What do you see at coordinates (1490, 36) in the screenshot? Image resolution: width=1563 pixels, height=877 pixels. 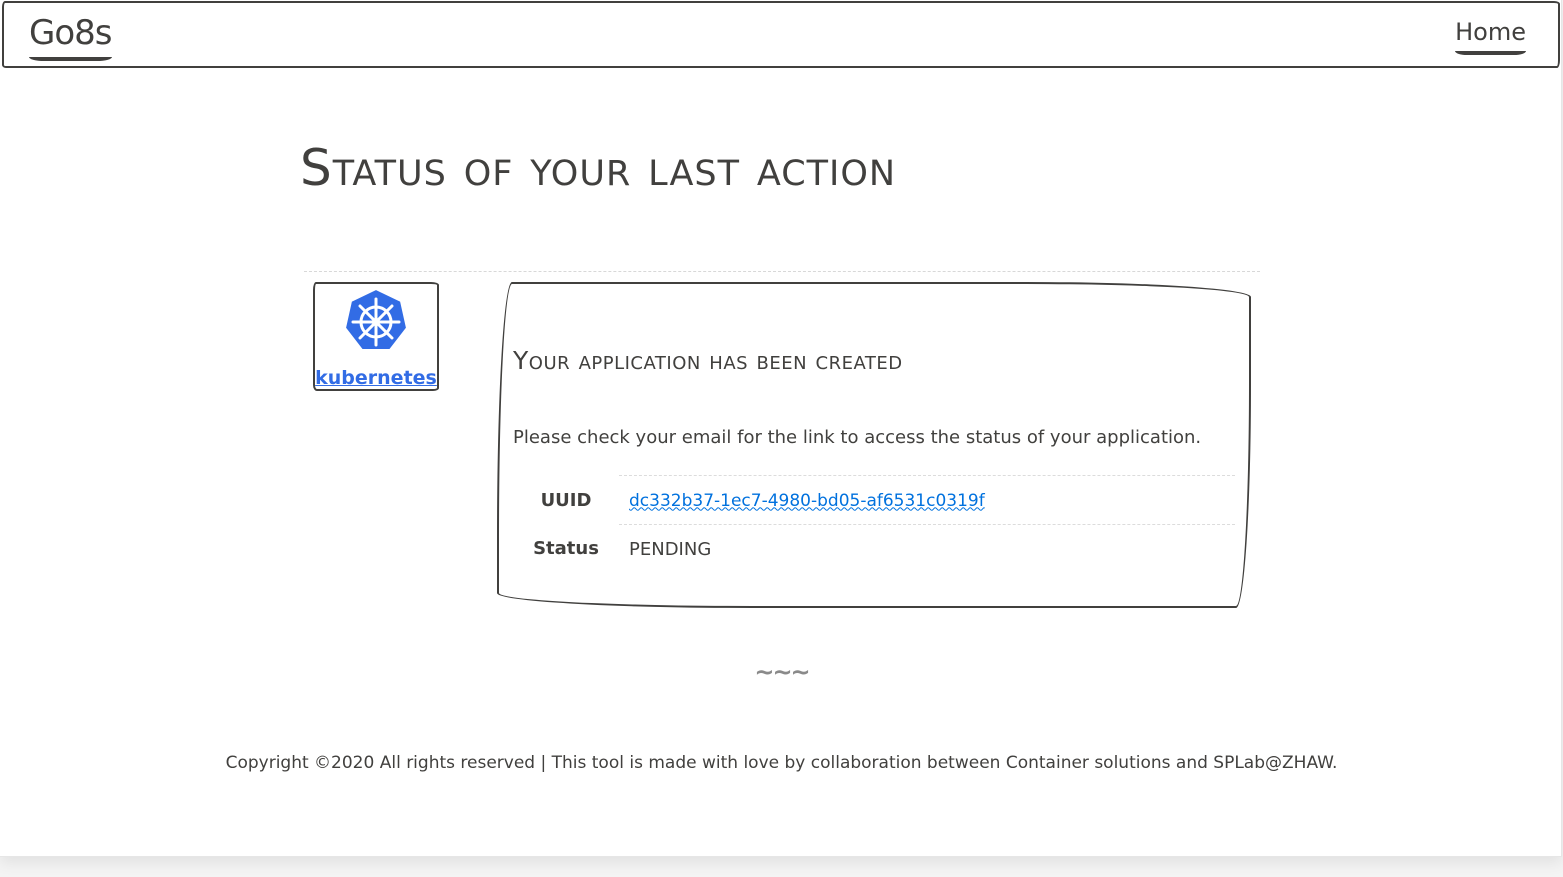 I see `nav-home-link: Home` at bounding box center [1490, 36].